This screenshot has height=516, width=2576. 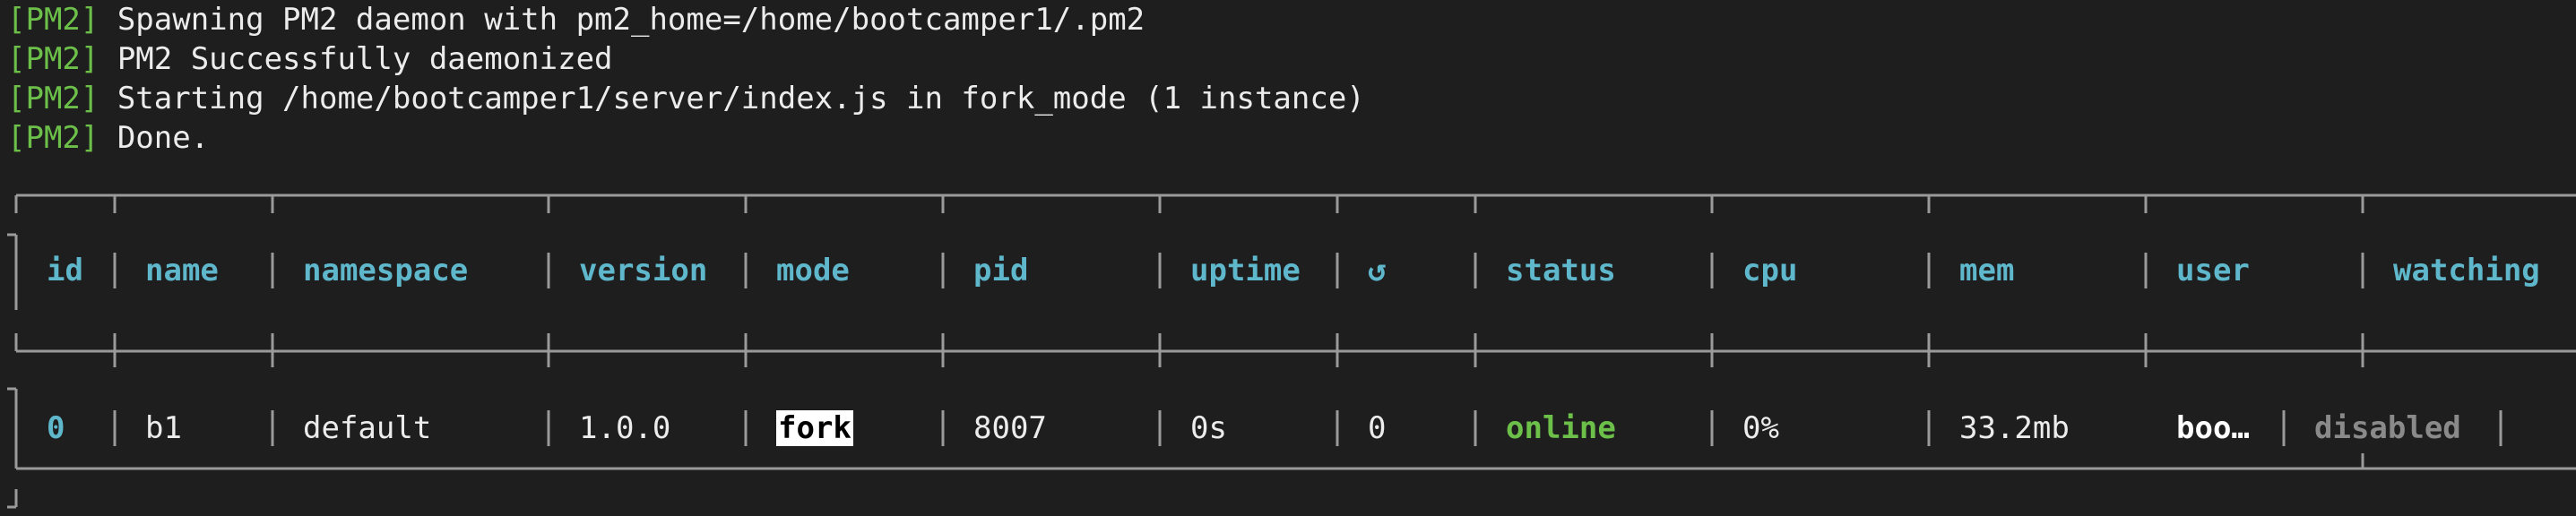 I want to click on header-pid: pid, so click(x=1001, y=270).